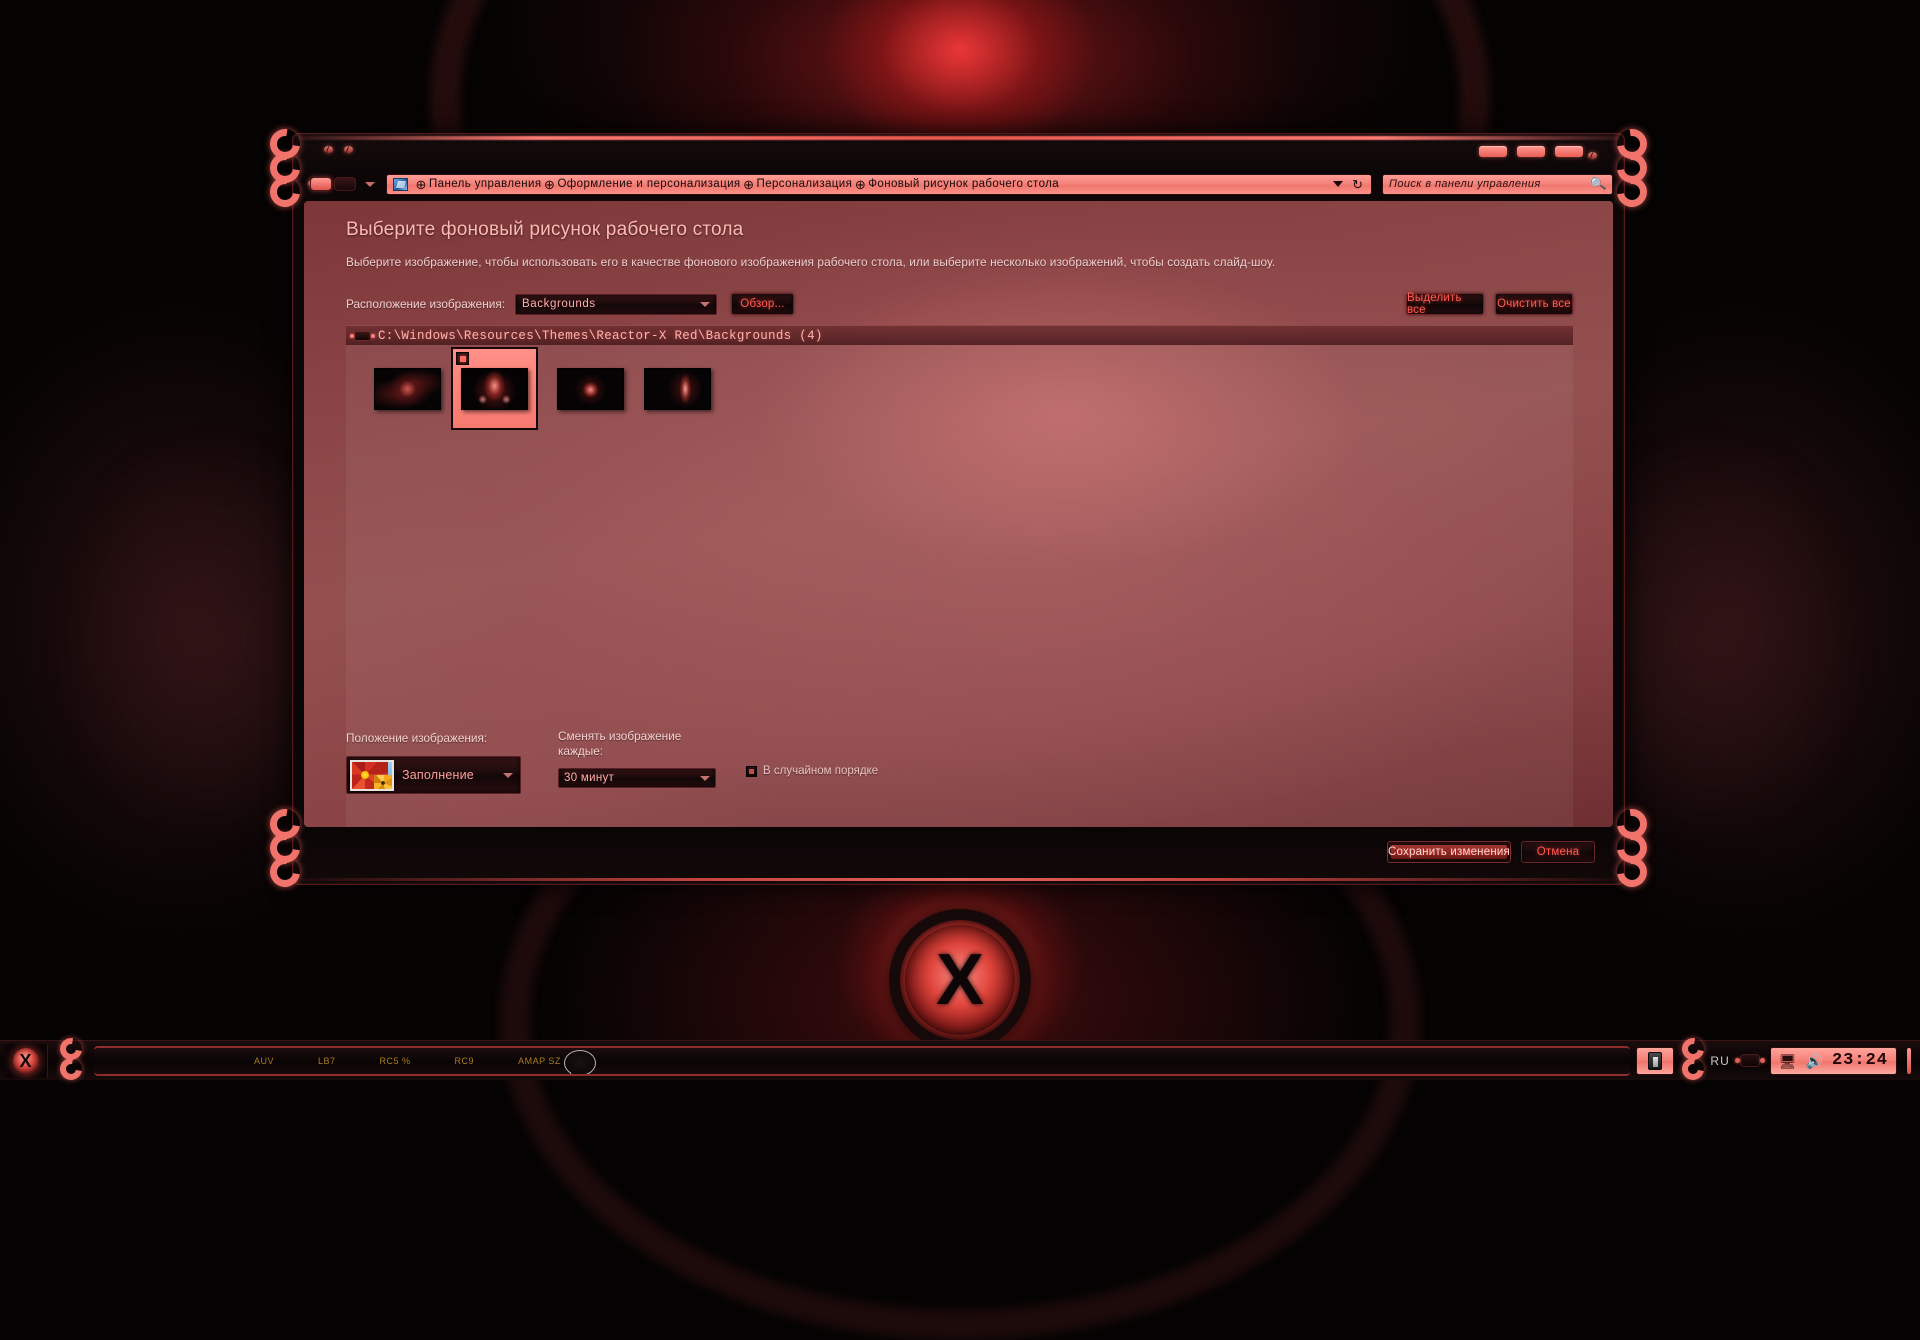 This screenshot has height=1340, width=1920. I want to click on shuffle-checkbox-row: В случайном порядке, so click(812, 771).